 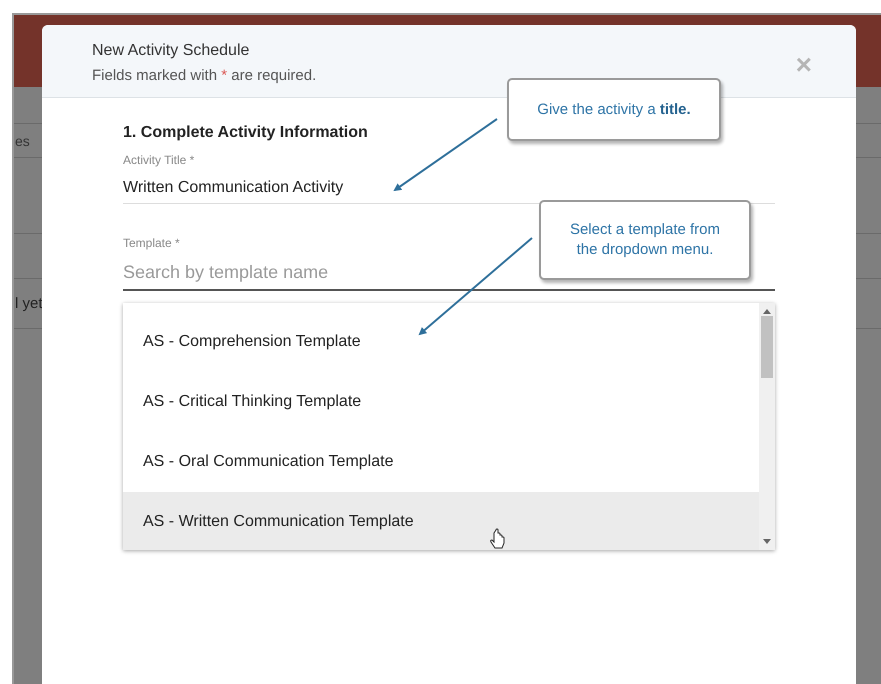 What do you see at coordinates (767, 541) in the screenshot?
I see `scroll-down-icon` at bounding box center [767, 541].